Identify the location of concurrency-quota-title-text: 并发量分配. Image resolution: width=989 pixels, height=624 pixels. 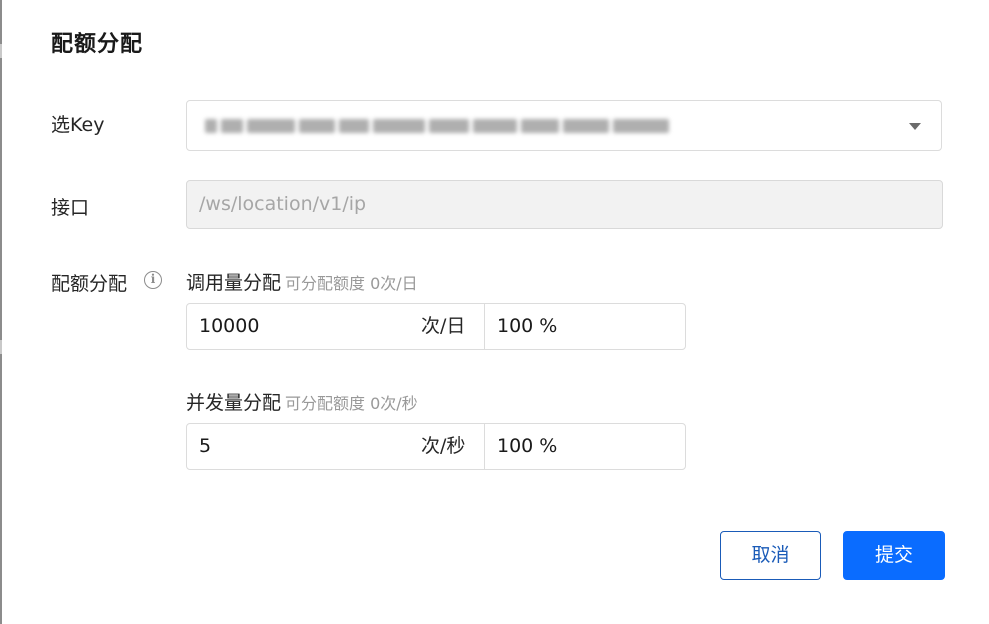
(234, 403).